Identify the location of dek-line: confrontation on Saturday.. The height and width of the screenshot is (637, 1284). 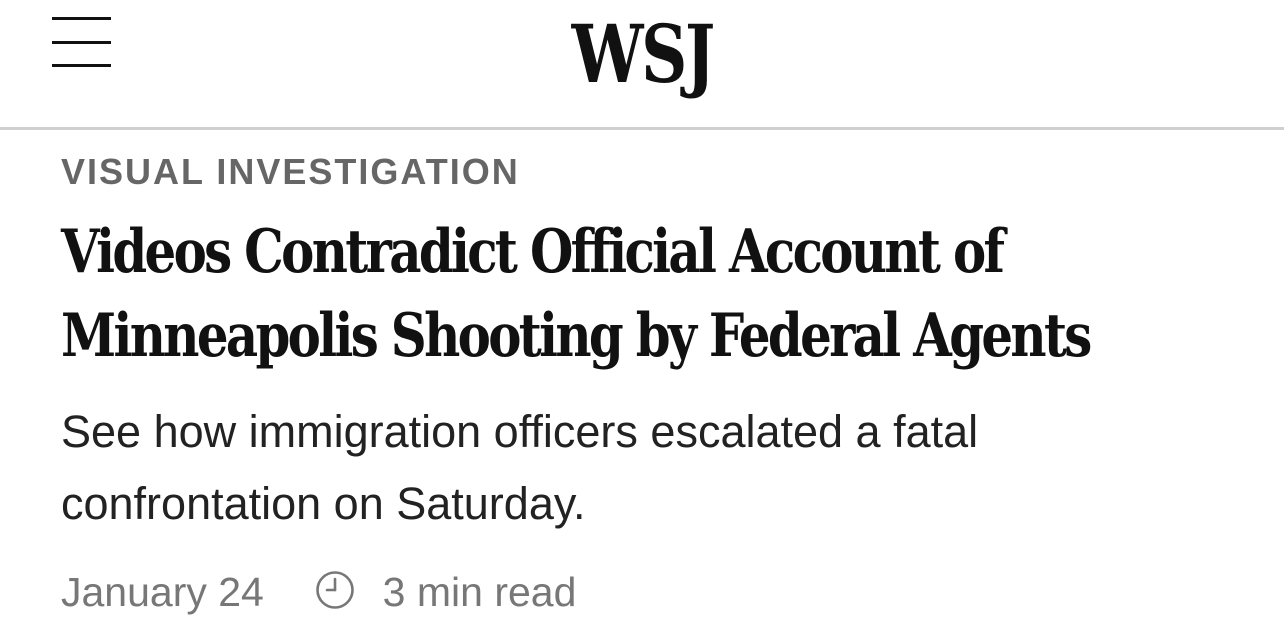
(323, 503).